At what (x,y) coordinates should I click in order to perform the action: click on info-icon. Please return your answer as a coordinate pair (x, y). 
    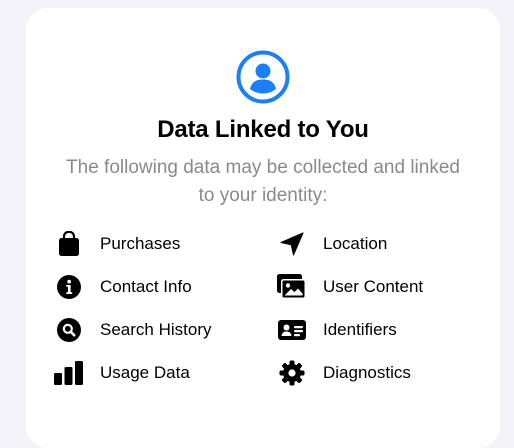
    Looking at the image, I should click on (69, 287).